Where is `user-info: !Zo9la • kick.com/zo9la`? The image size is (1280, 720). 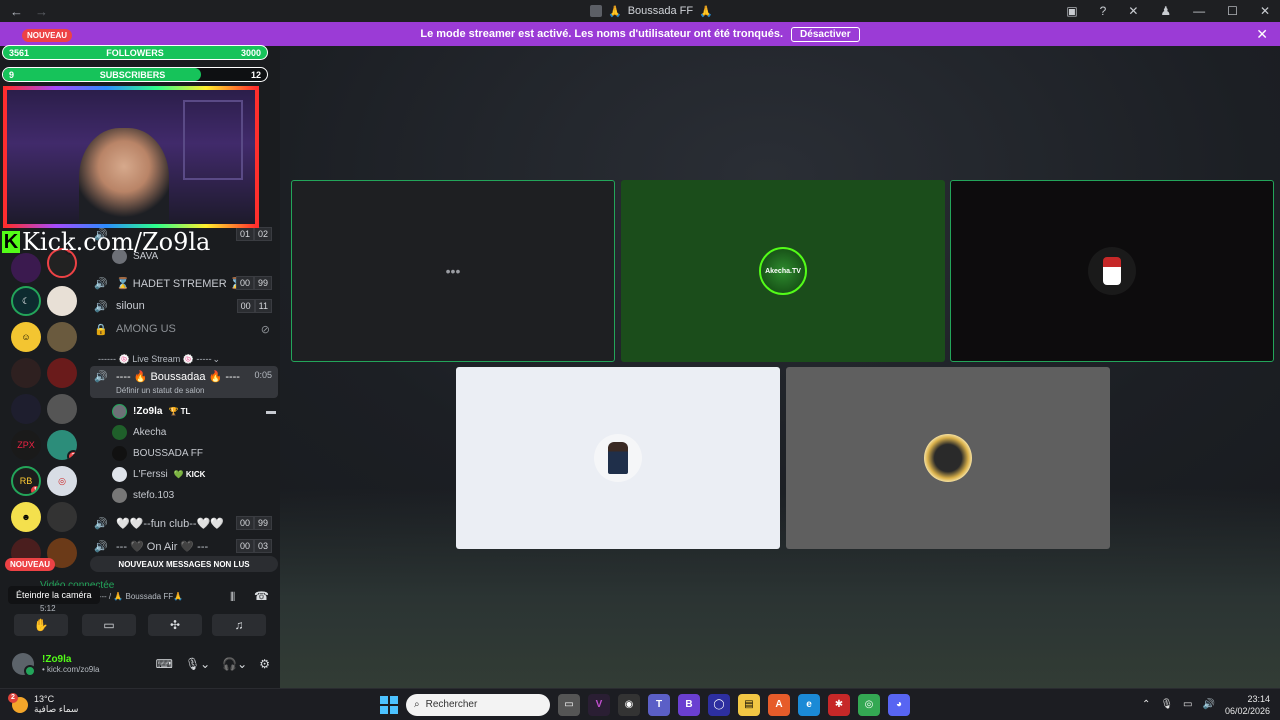
user-info: !Zo9la • kick.com/zo9la is located at coordinates (70, 664).